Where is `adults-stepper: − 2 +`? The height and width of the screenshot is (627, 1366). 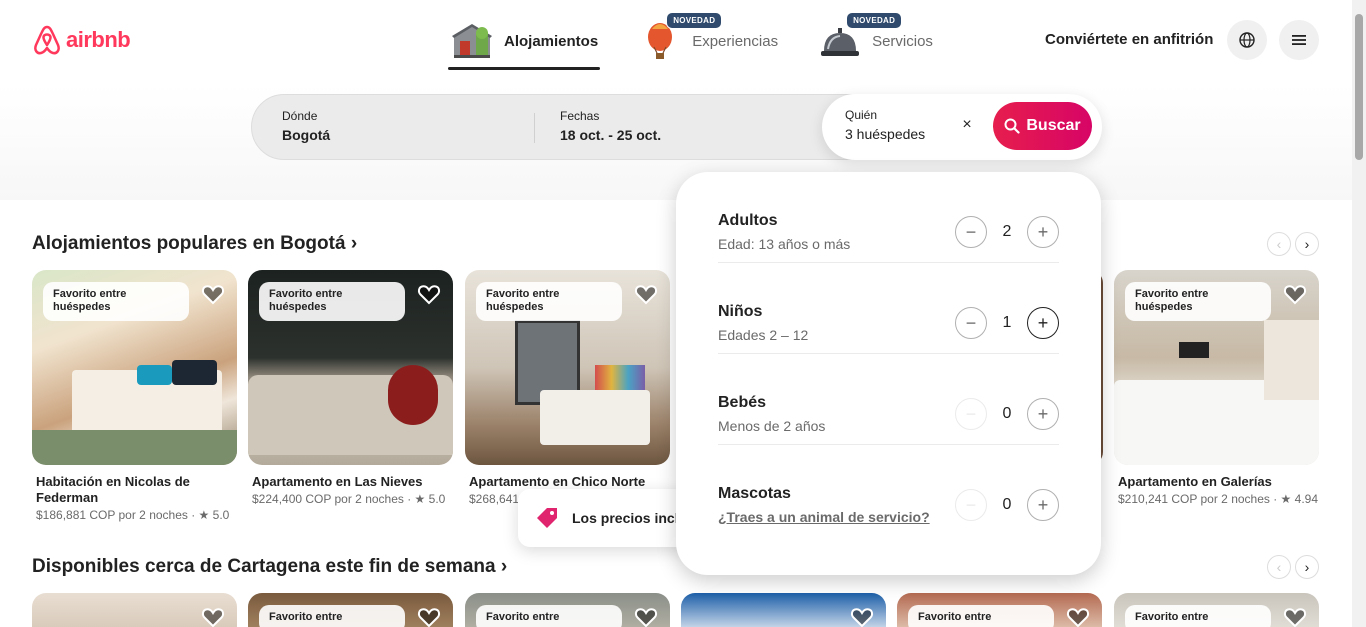
adults-stepper: − 2 + is located at coordinates (1007, 232).